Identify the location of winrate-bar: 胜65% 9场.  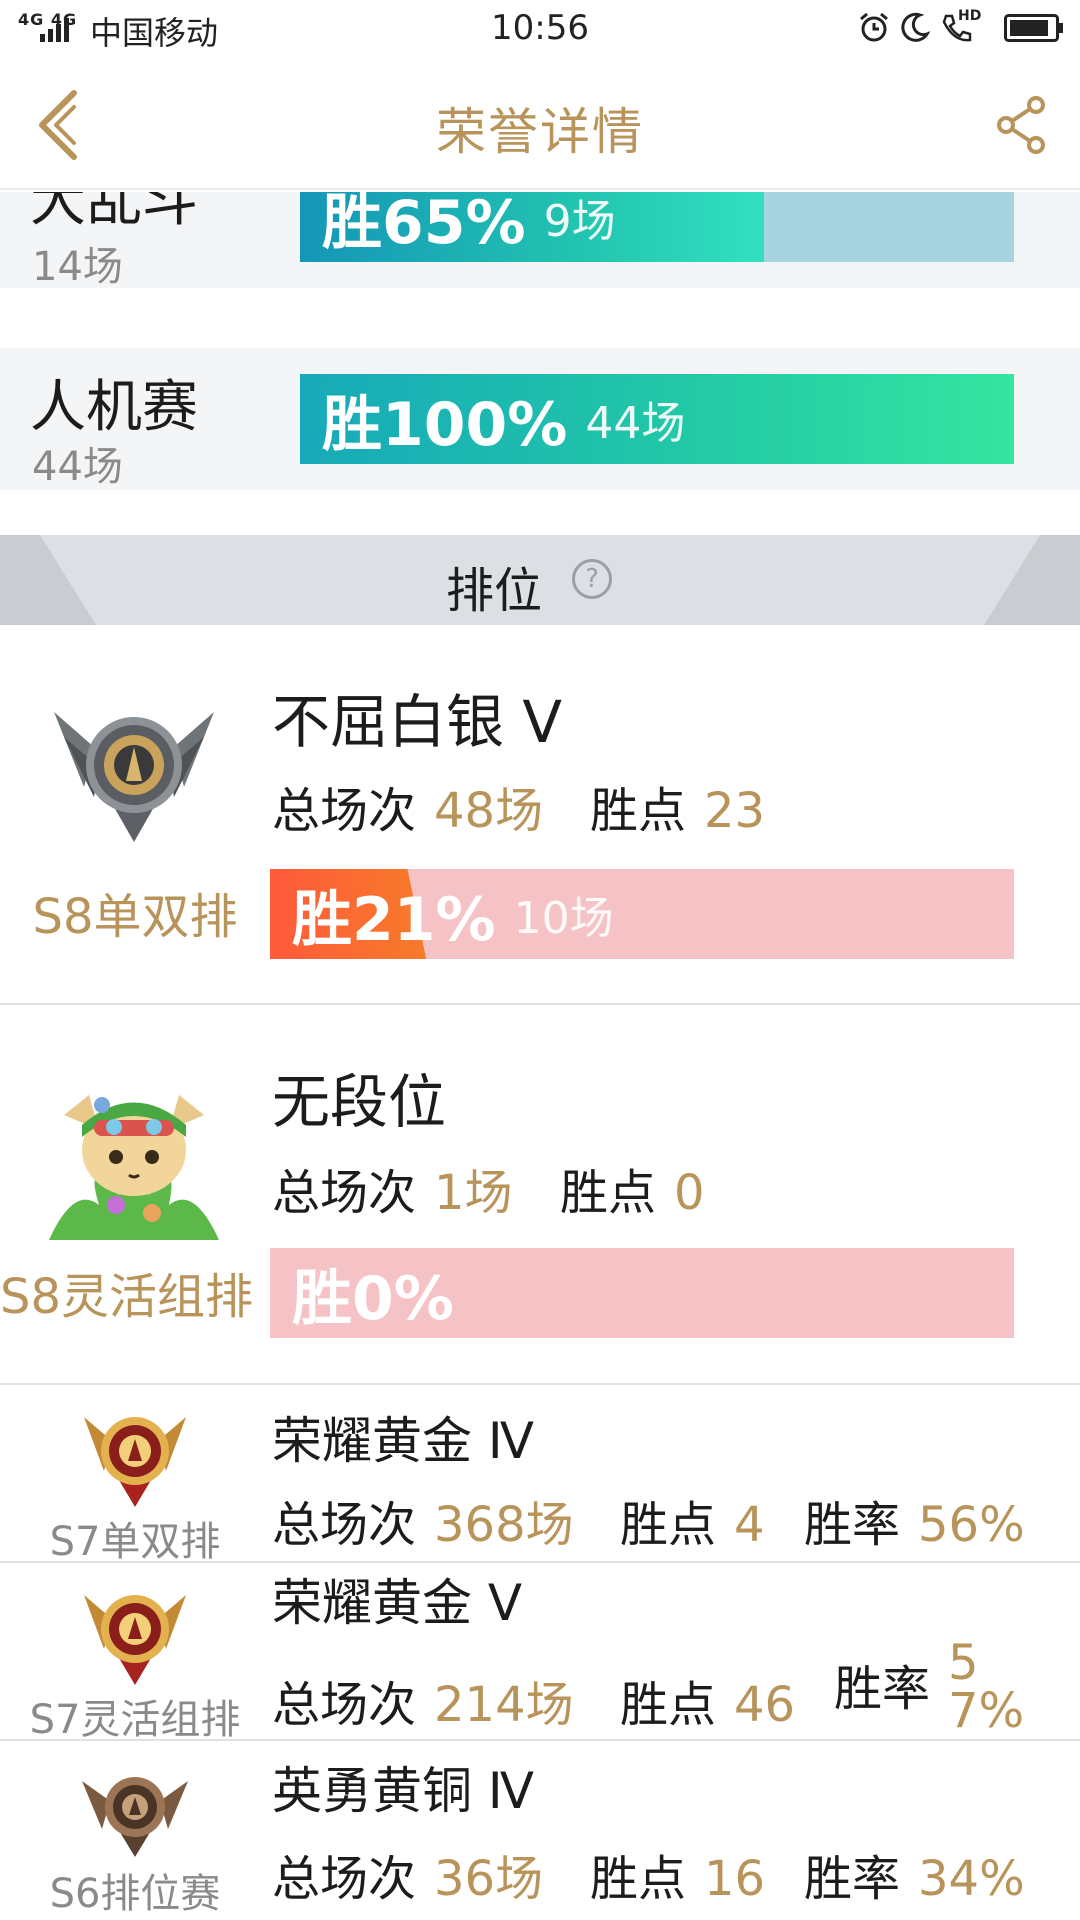
(657, 227).